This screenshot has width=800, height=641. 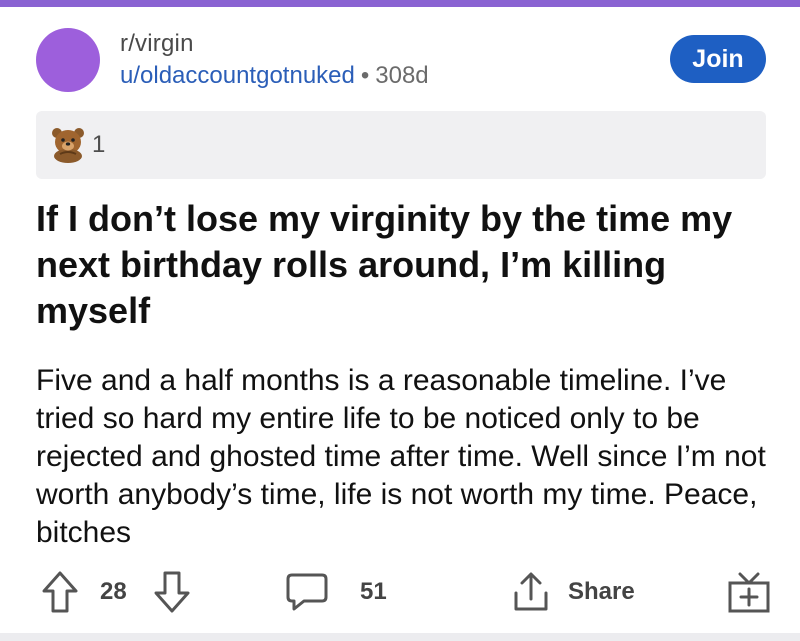 I want to click on upvote-arrow-icon, so click(x=60, y=592).